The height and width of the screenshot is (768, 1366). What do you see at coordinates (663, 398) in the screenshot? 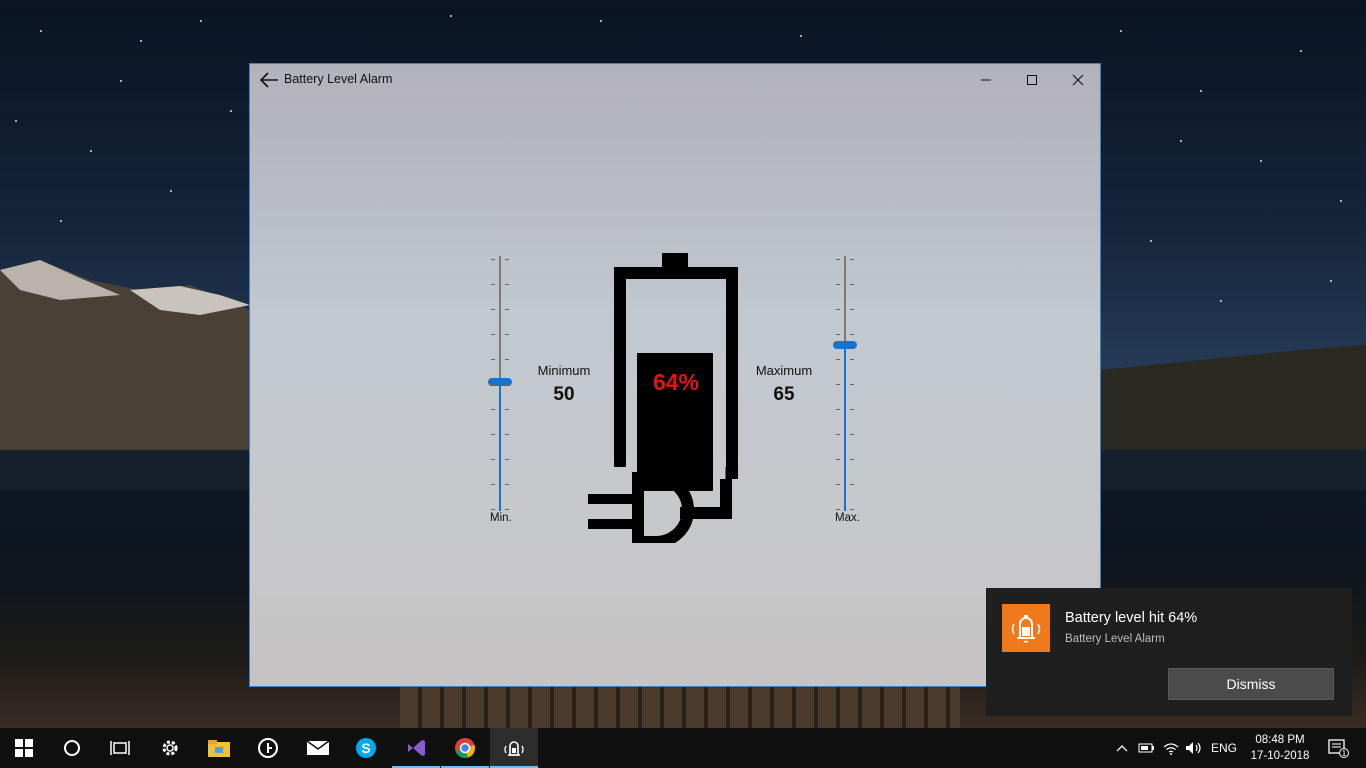
I see `battery-plug-icon` at bounding box center [663, 398].